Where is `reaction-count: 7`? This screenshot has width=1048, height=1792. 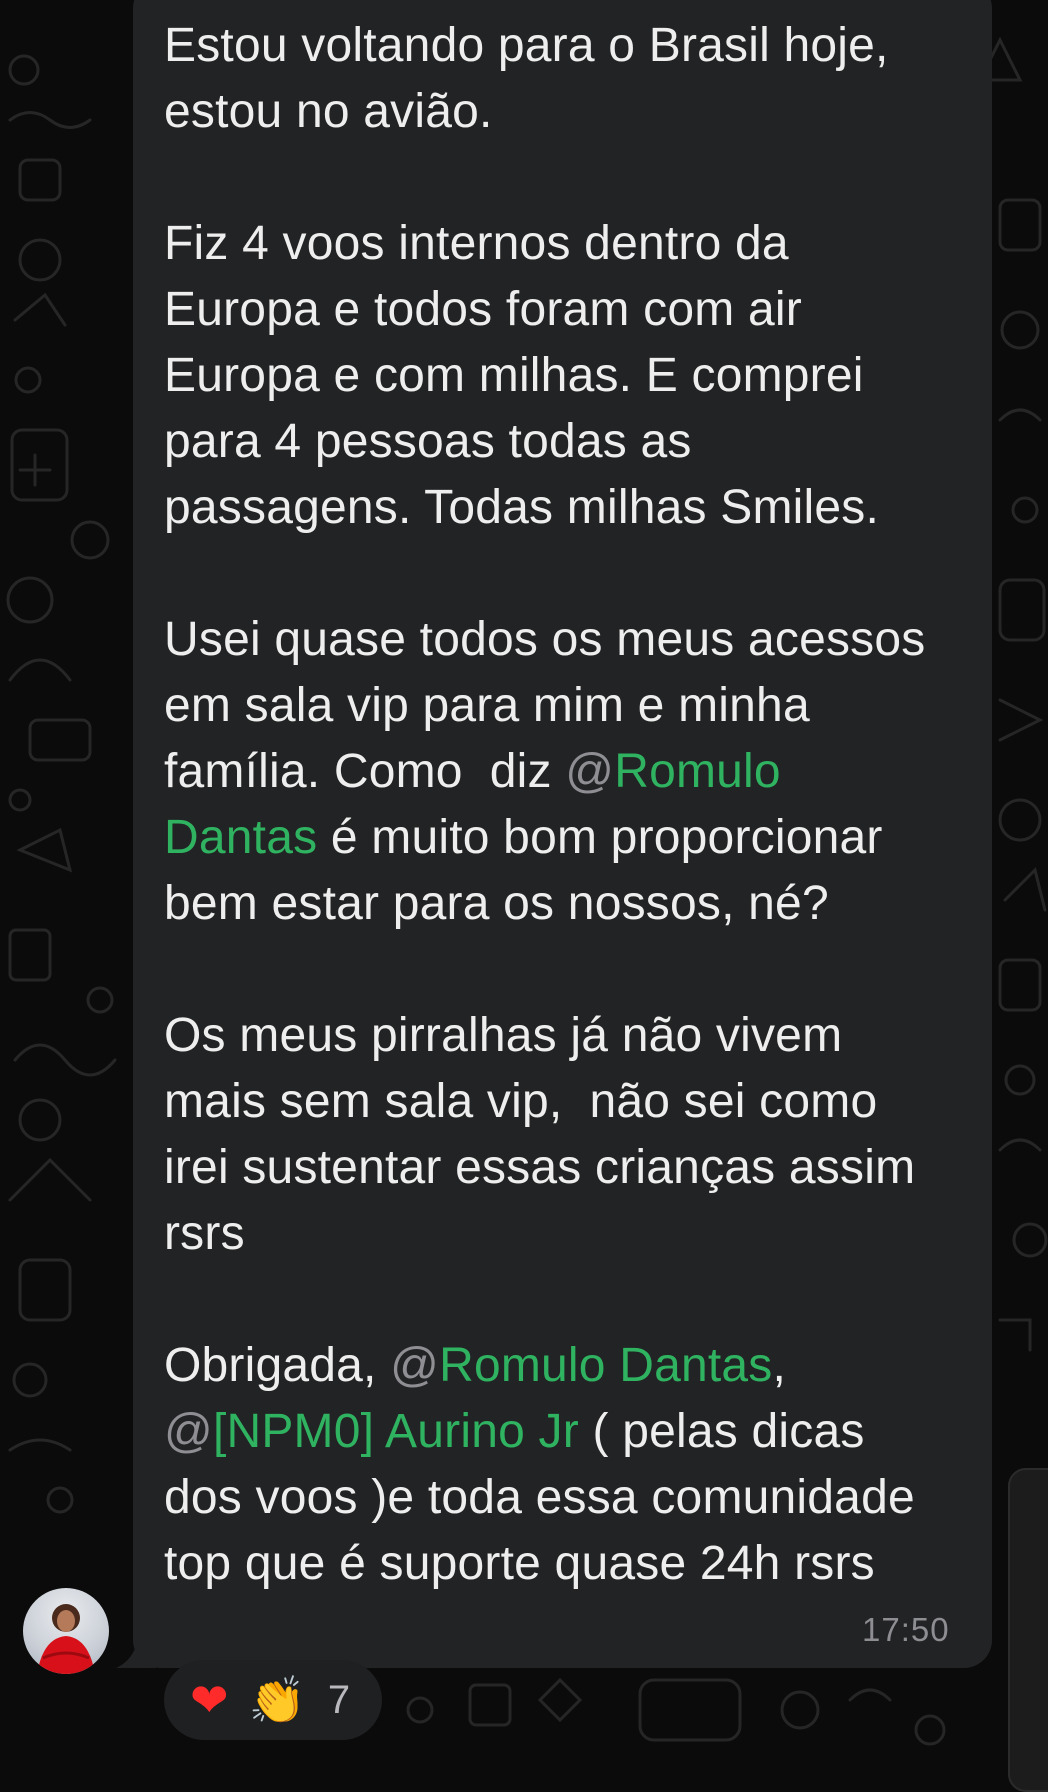
reaction-count: 7 is located at coordinates (339, 1699).